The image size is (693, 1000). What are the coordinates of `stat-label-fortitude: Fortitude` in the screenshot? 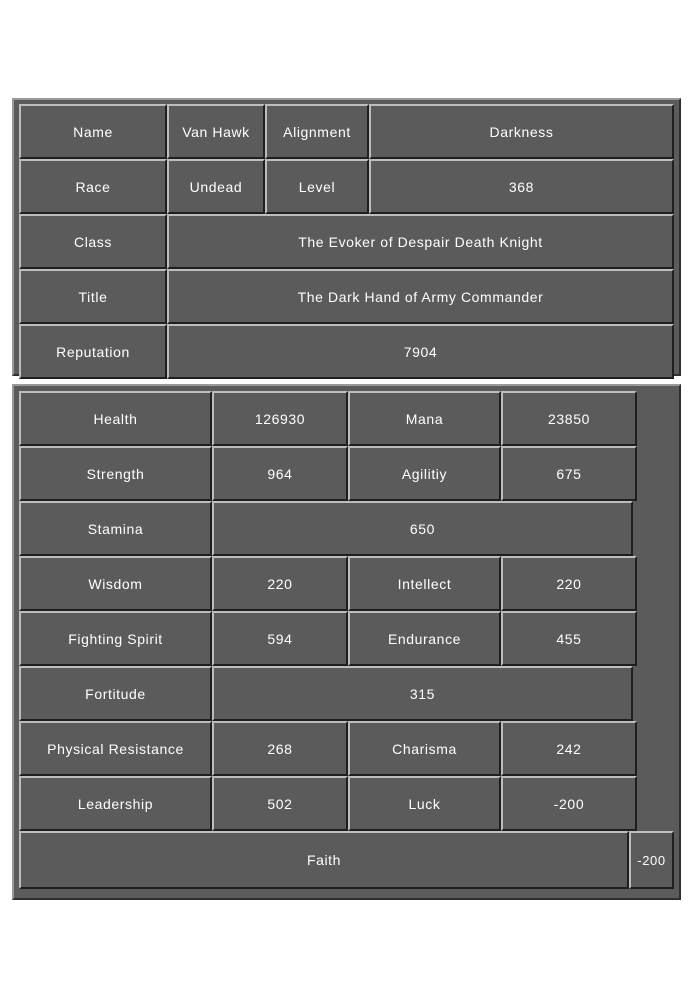 It's located at (115, 693).